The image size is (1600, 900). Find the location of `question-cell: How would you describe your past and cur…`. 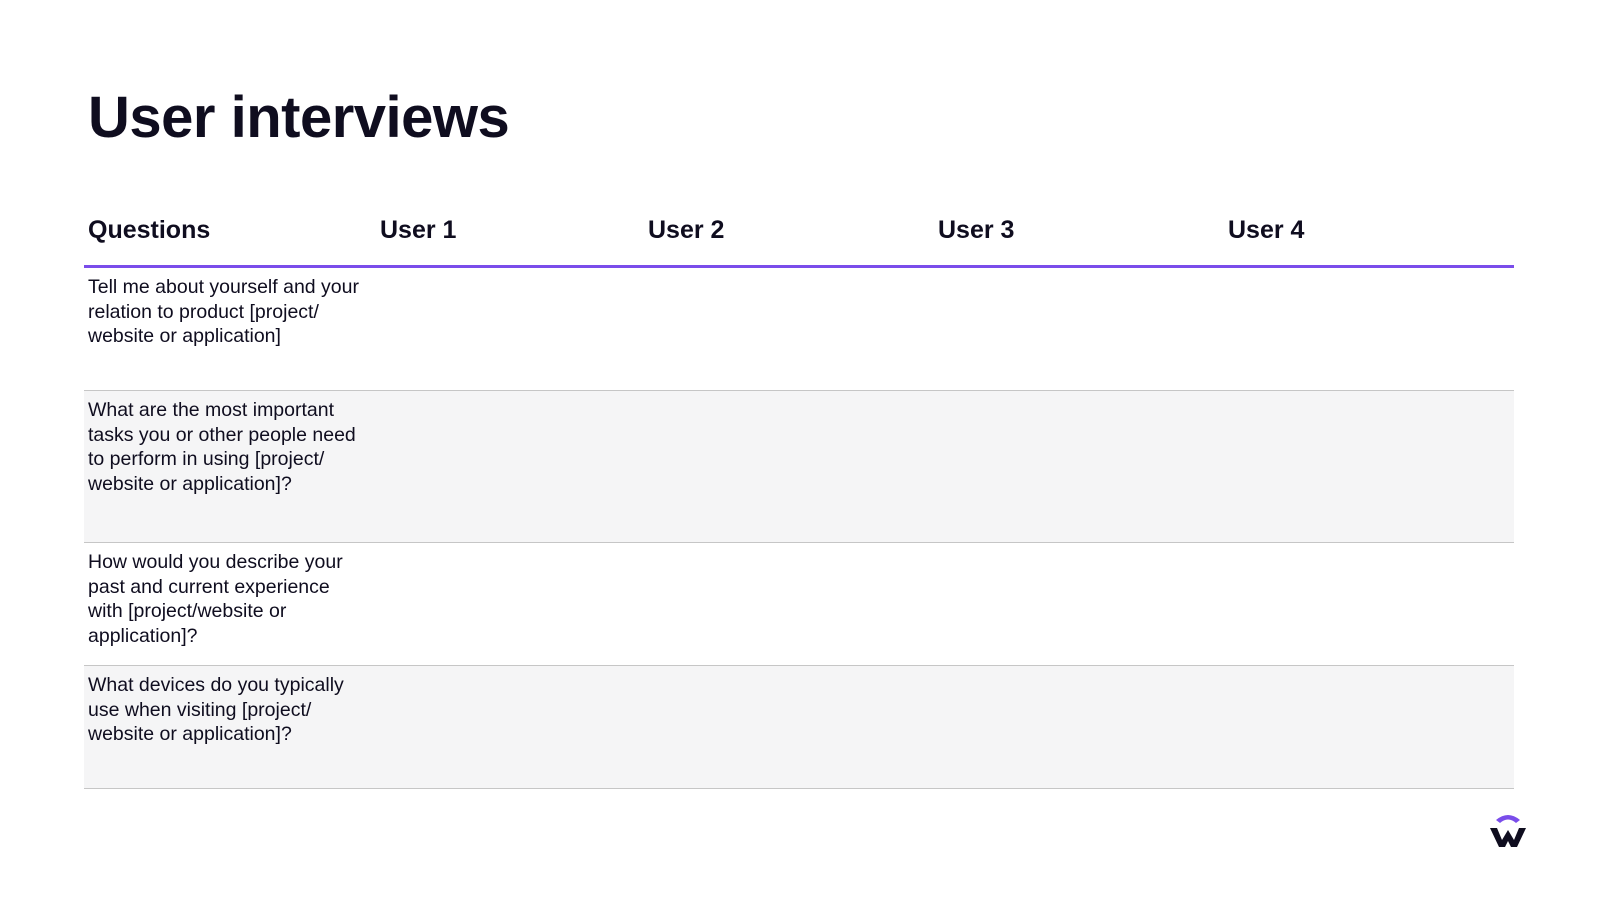

question-cell: How would you describe your past and cur… is located at coordinates (215, 599).